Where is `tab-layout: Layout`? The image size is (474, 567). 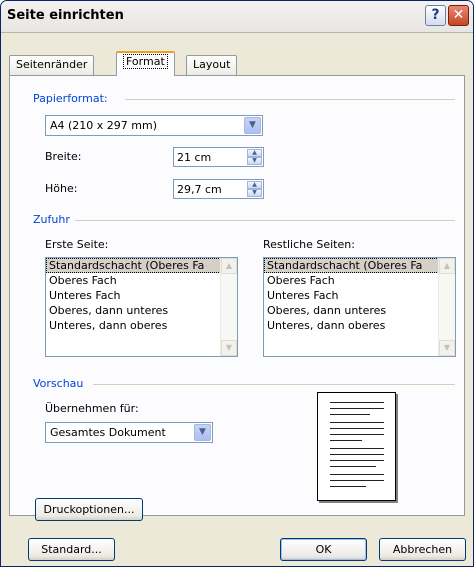 tab-layout: Layout is located at coordinates (212, 65).